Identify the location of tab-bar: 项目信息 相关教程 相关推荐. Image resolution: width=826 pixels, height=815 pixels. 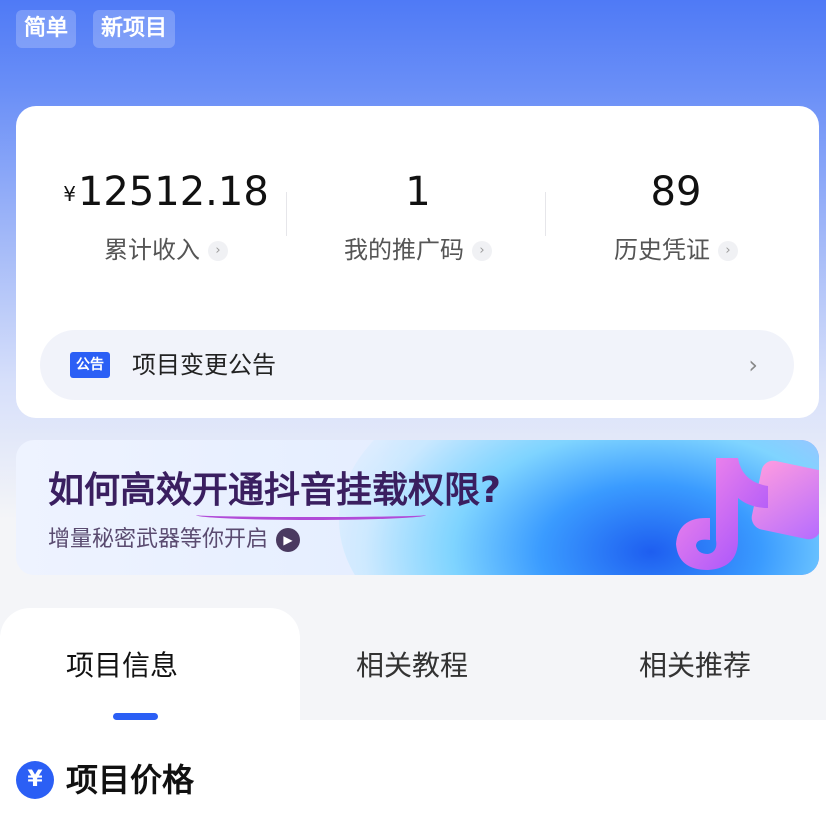
(413, 664).